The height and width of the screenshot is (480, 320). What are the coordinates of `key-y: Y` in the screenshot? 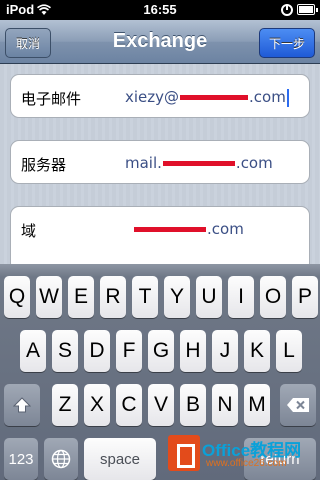 It's located at (177, 297).